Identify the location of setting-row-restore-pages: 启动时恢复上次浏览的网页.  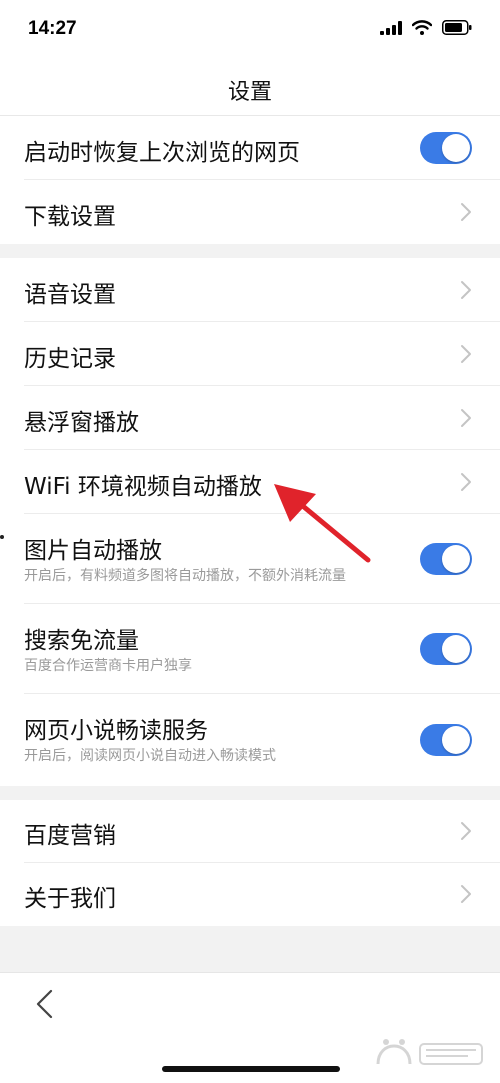
(250, 148).